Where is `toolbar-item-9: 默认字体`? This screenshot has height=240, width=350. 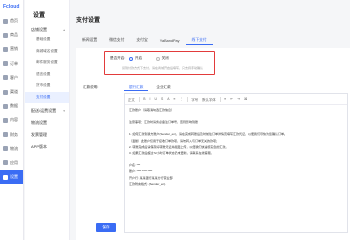 toolbar-item-9: 默认字体 is located at coordinates (209, 99).